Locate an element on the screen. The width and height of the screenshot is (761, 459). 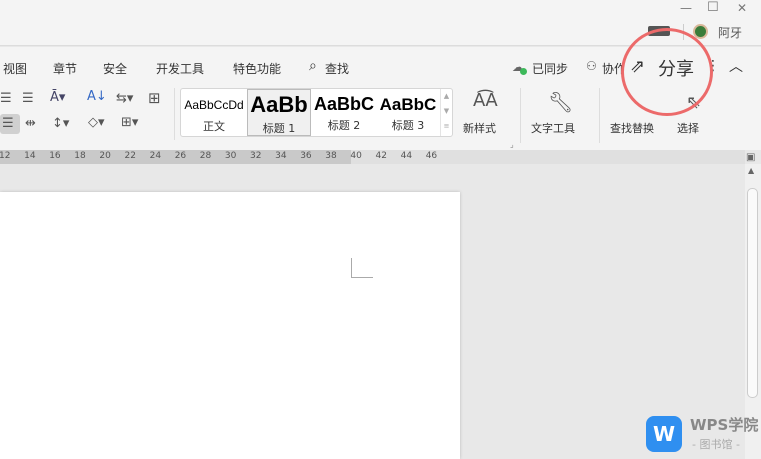
user-name: 阿牙 is located at coordinates (730, 32).